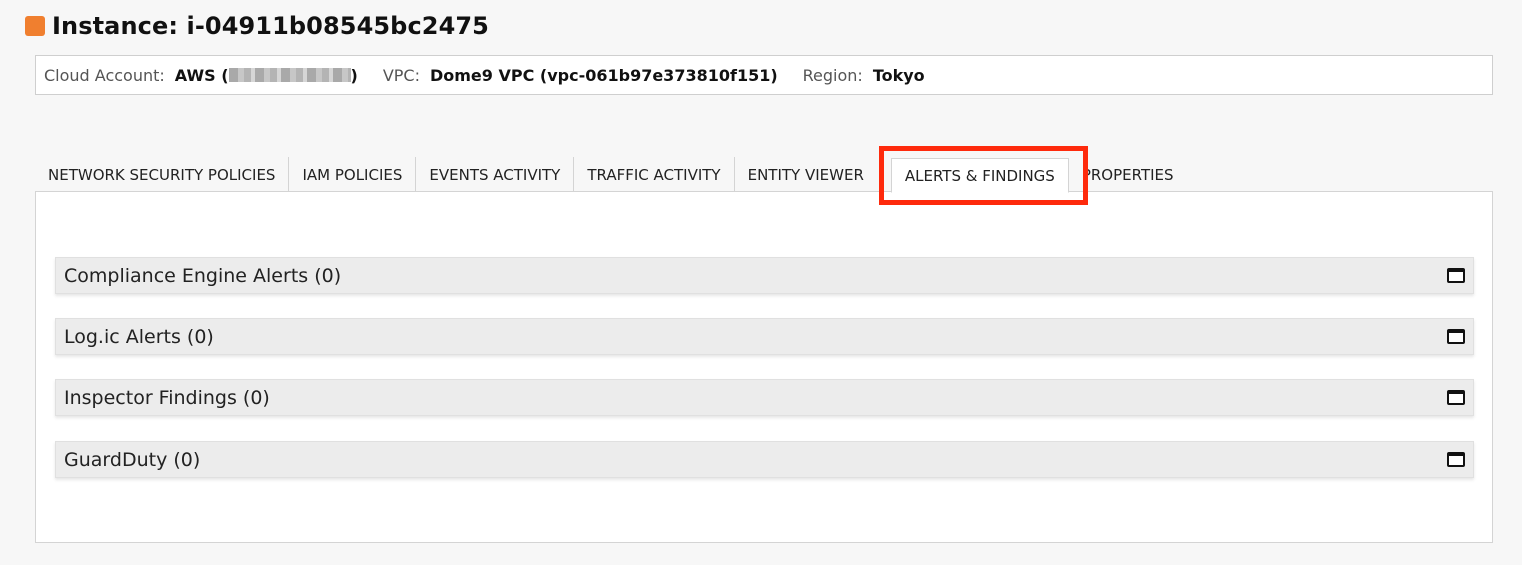 This screenshot has width=1522, height=565. I want to click on tab-properties: PROPERTIES, so click(1128, 174).